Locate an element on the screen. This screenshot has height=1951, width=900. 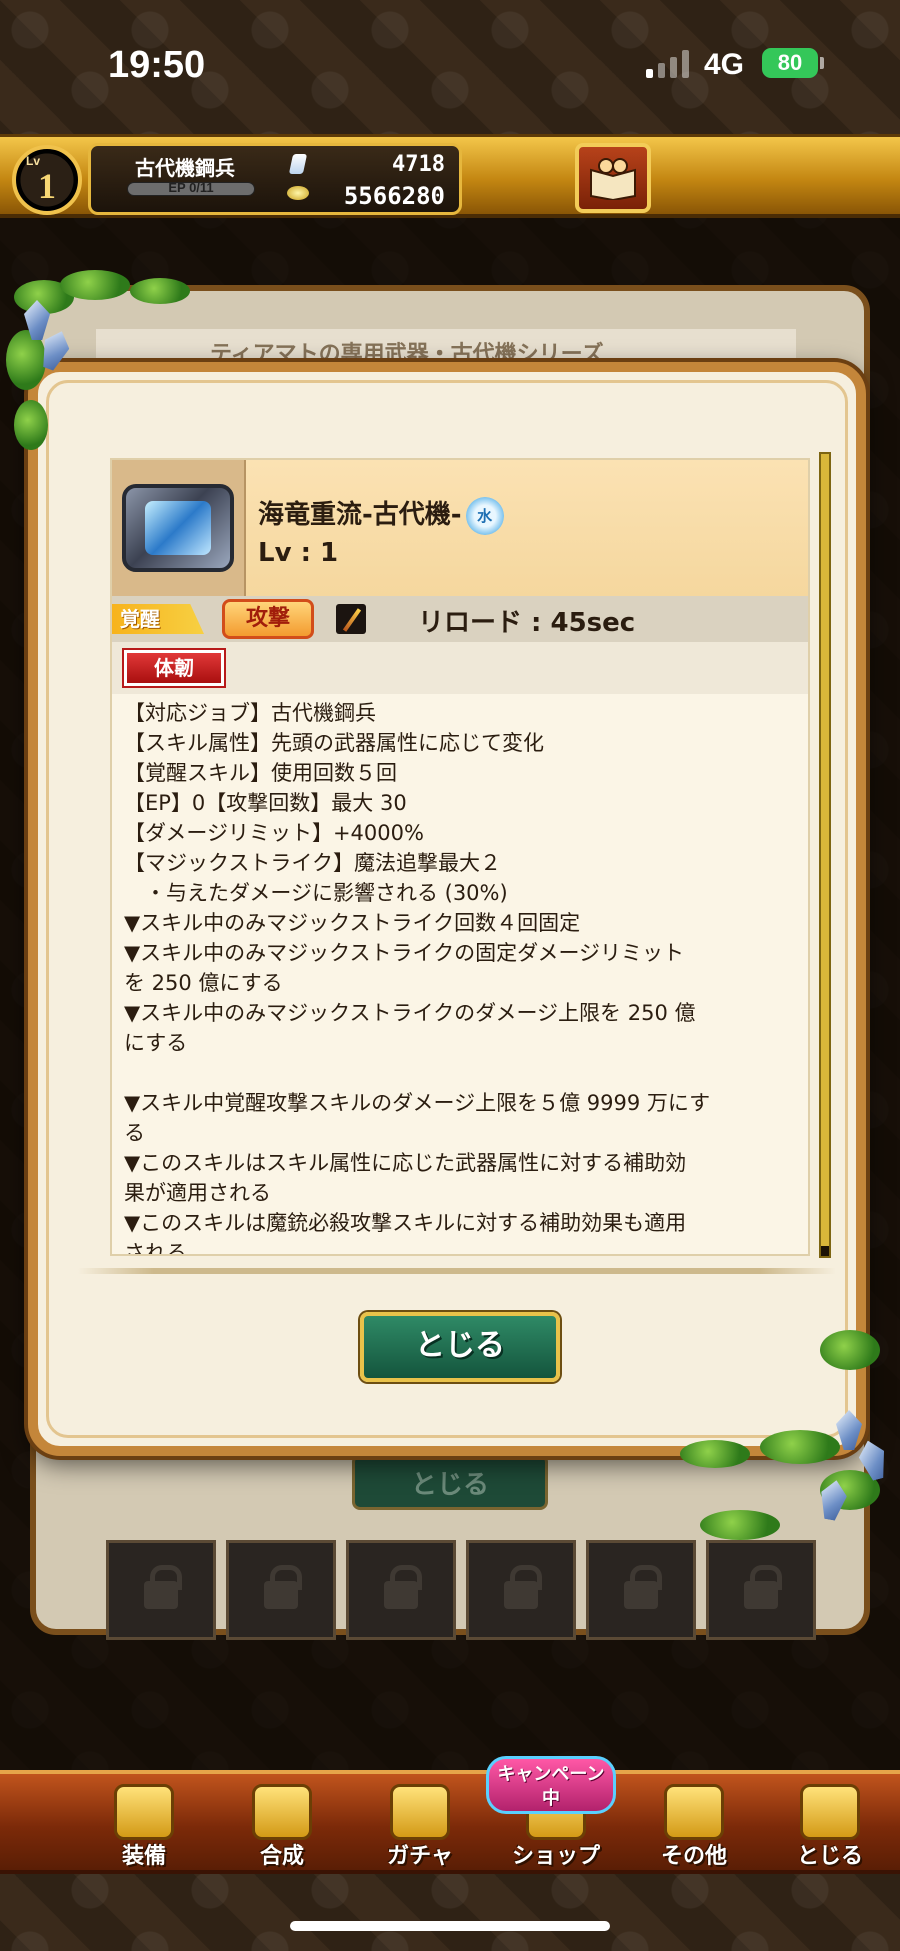
attack-type-tag: 攻撃 is located at coordinates (268, 619).